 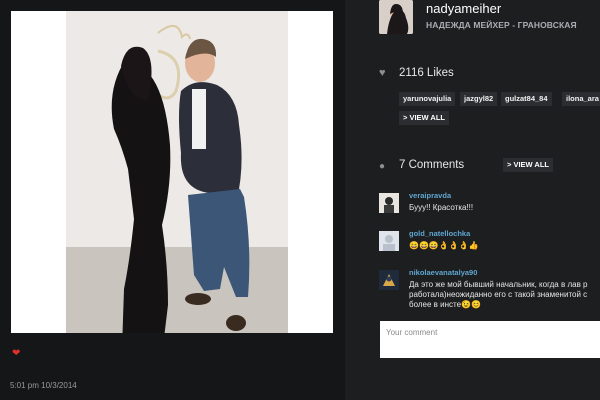 I want to click on comment-bubble-icon: ●, so click(x=382, y=166).